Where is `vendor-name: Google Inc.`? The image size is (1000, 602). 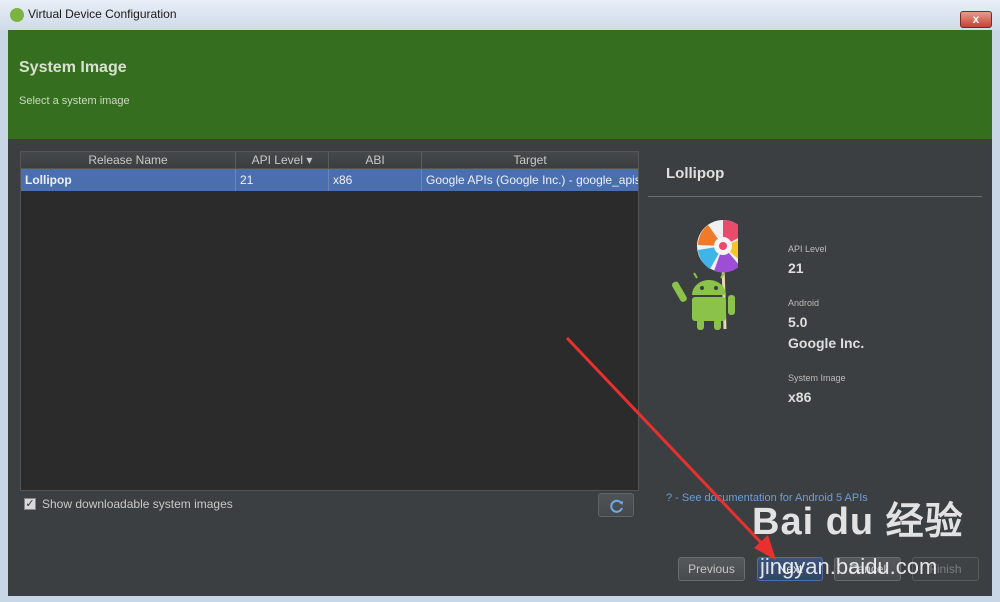 vendor-name: Google Inc. is located at coordinates (826, 343).